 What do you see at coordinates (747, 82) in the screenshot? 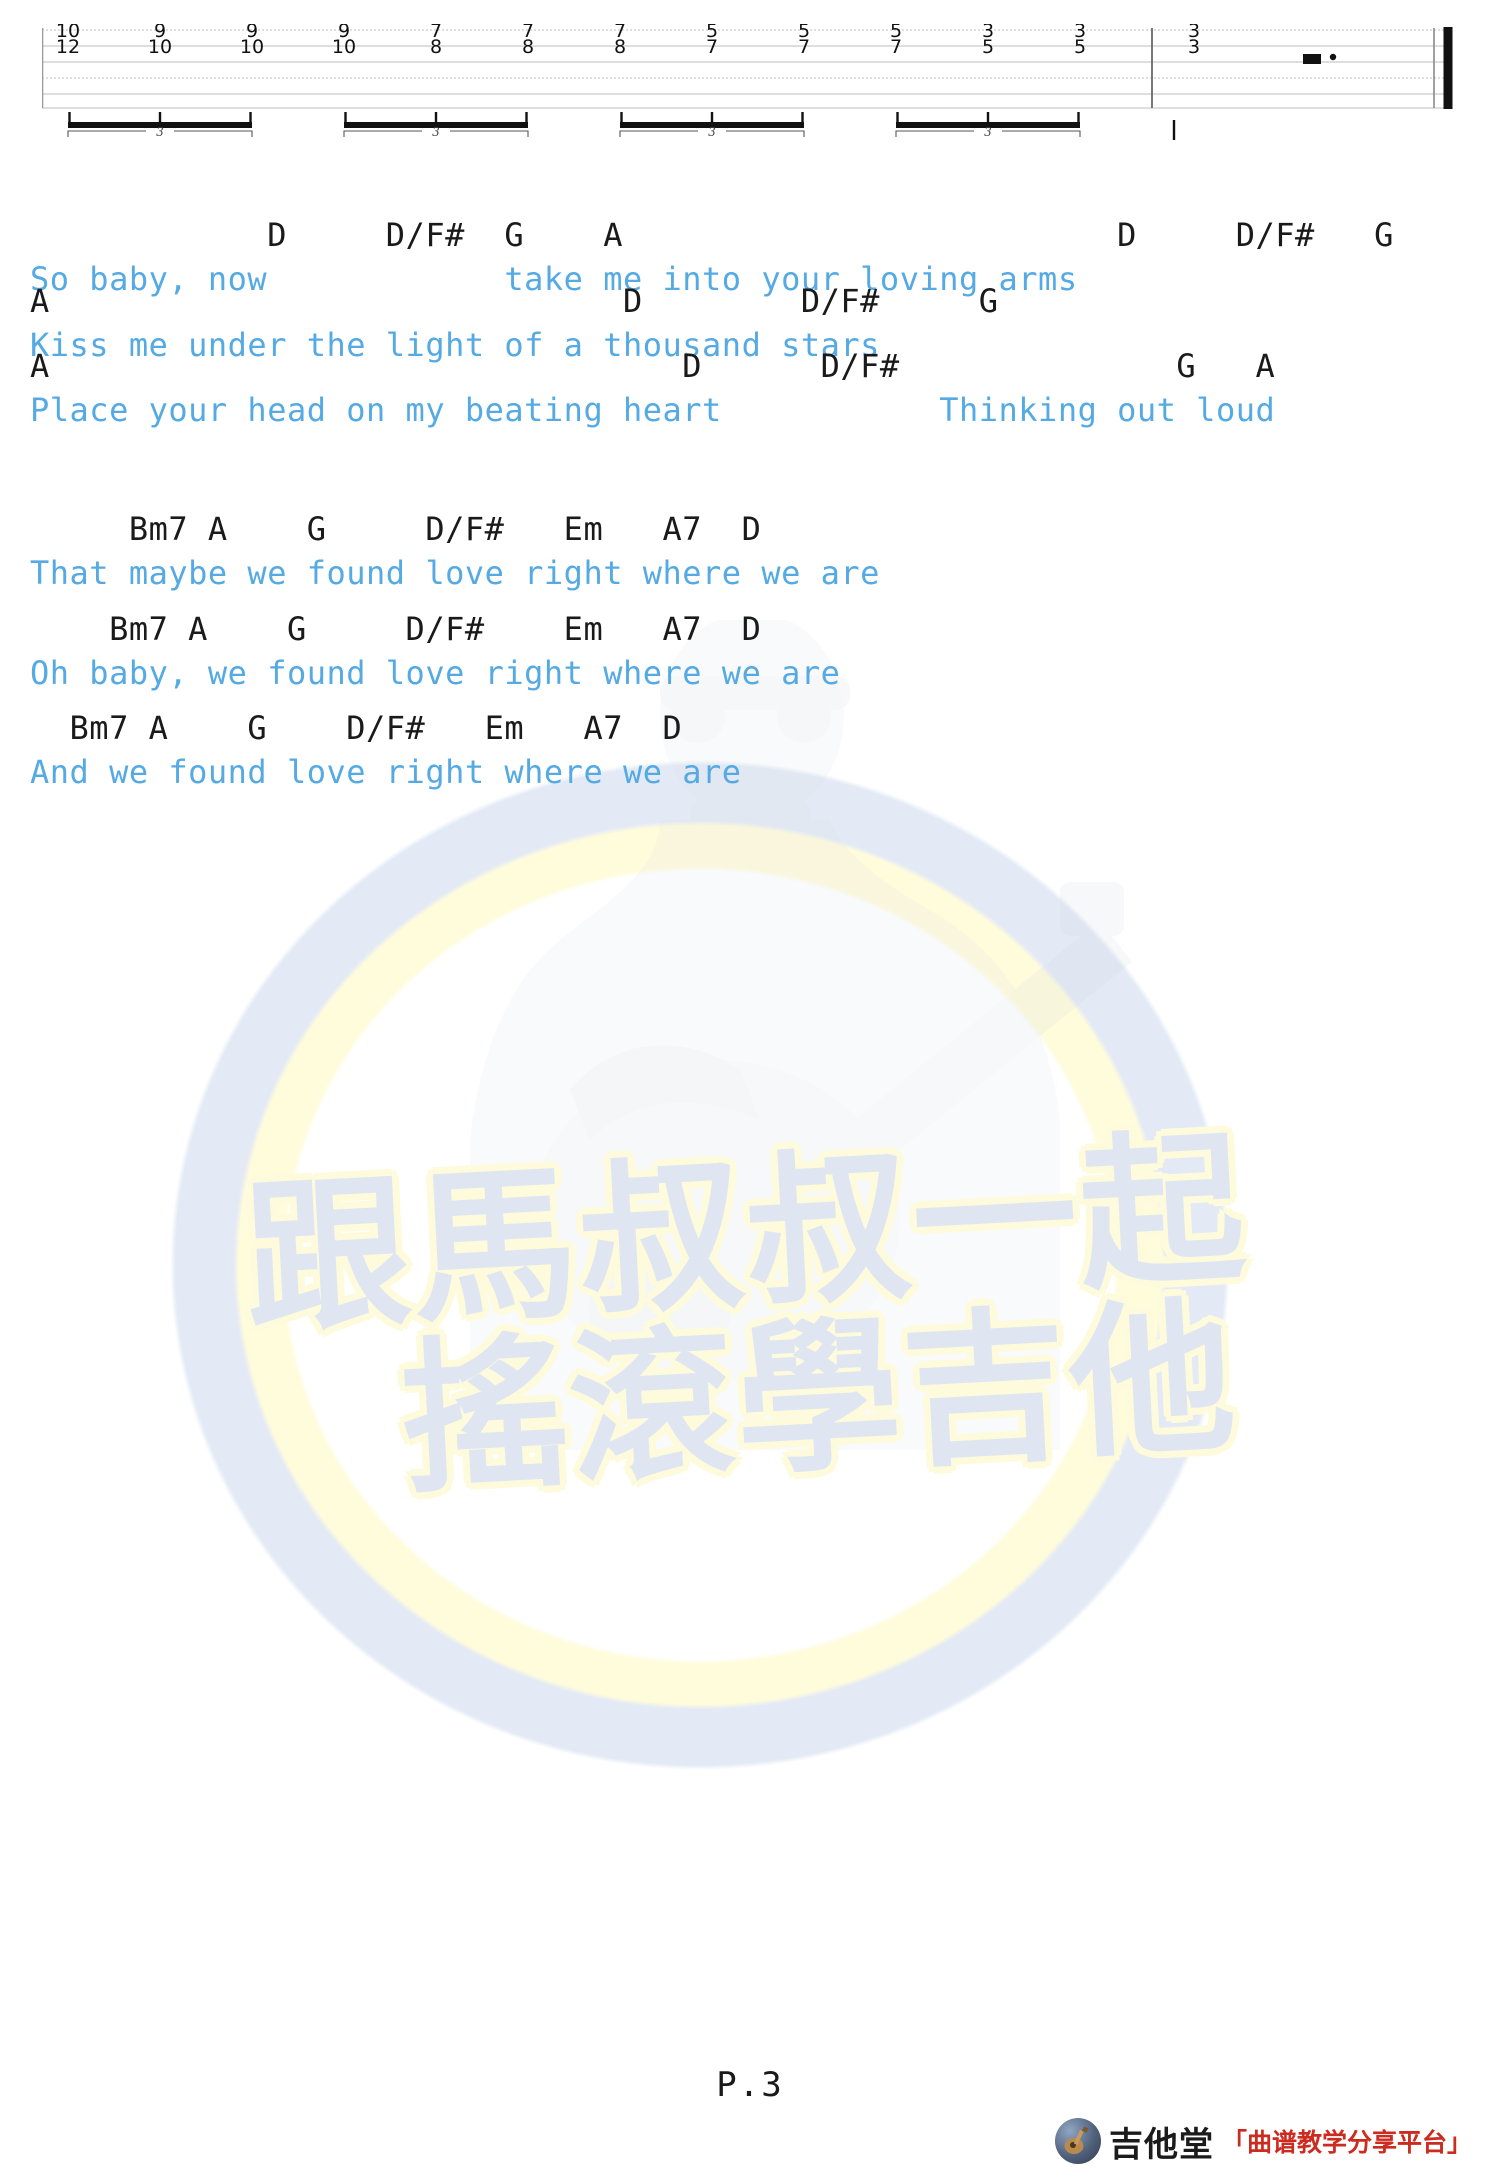
I see `guitar-tab-staff: 1012910910910787878575757353533 3333` at bounding box center [747, 82].